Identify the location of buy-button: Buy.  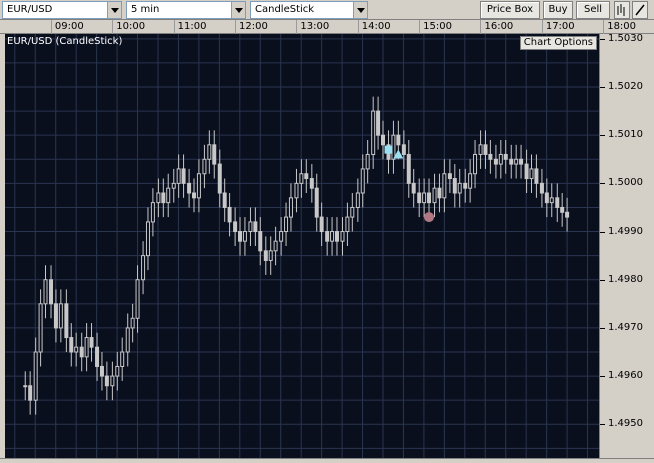
(558, 10).